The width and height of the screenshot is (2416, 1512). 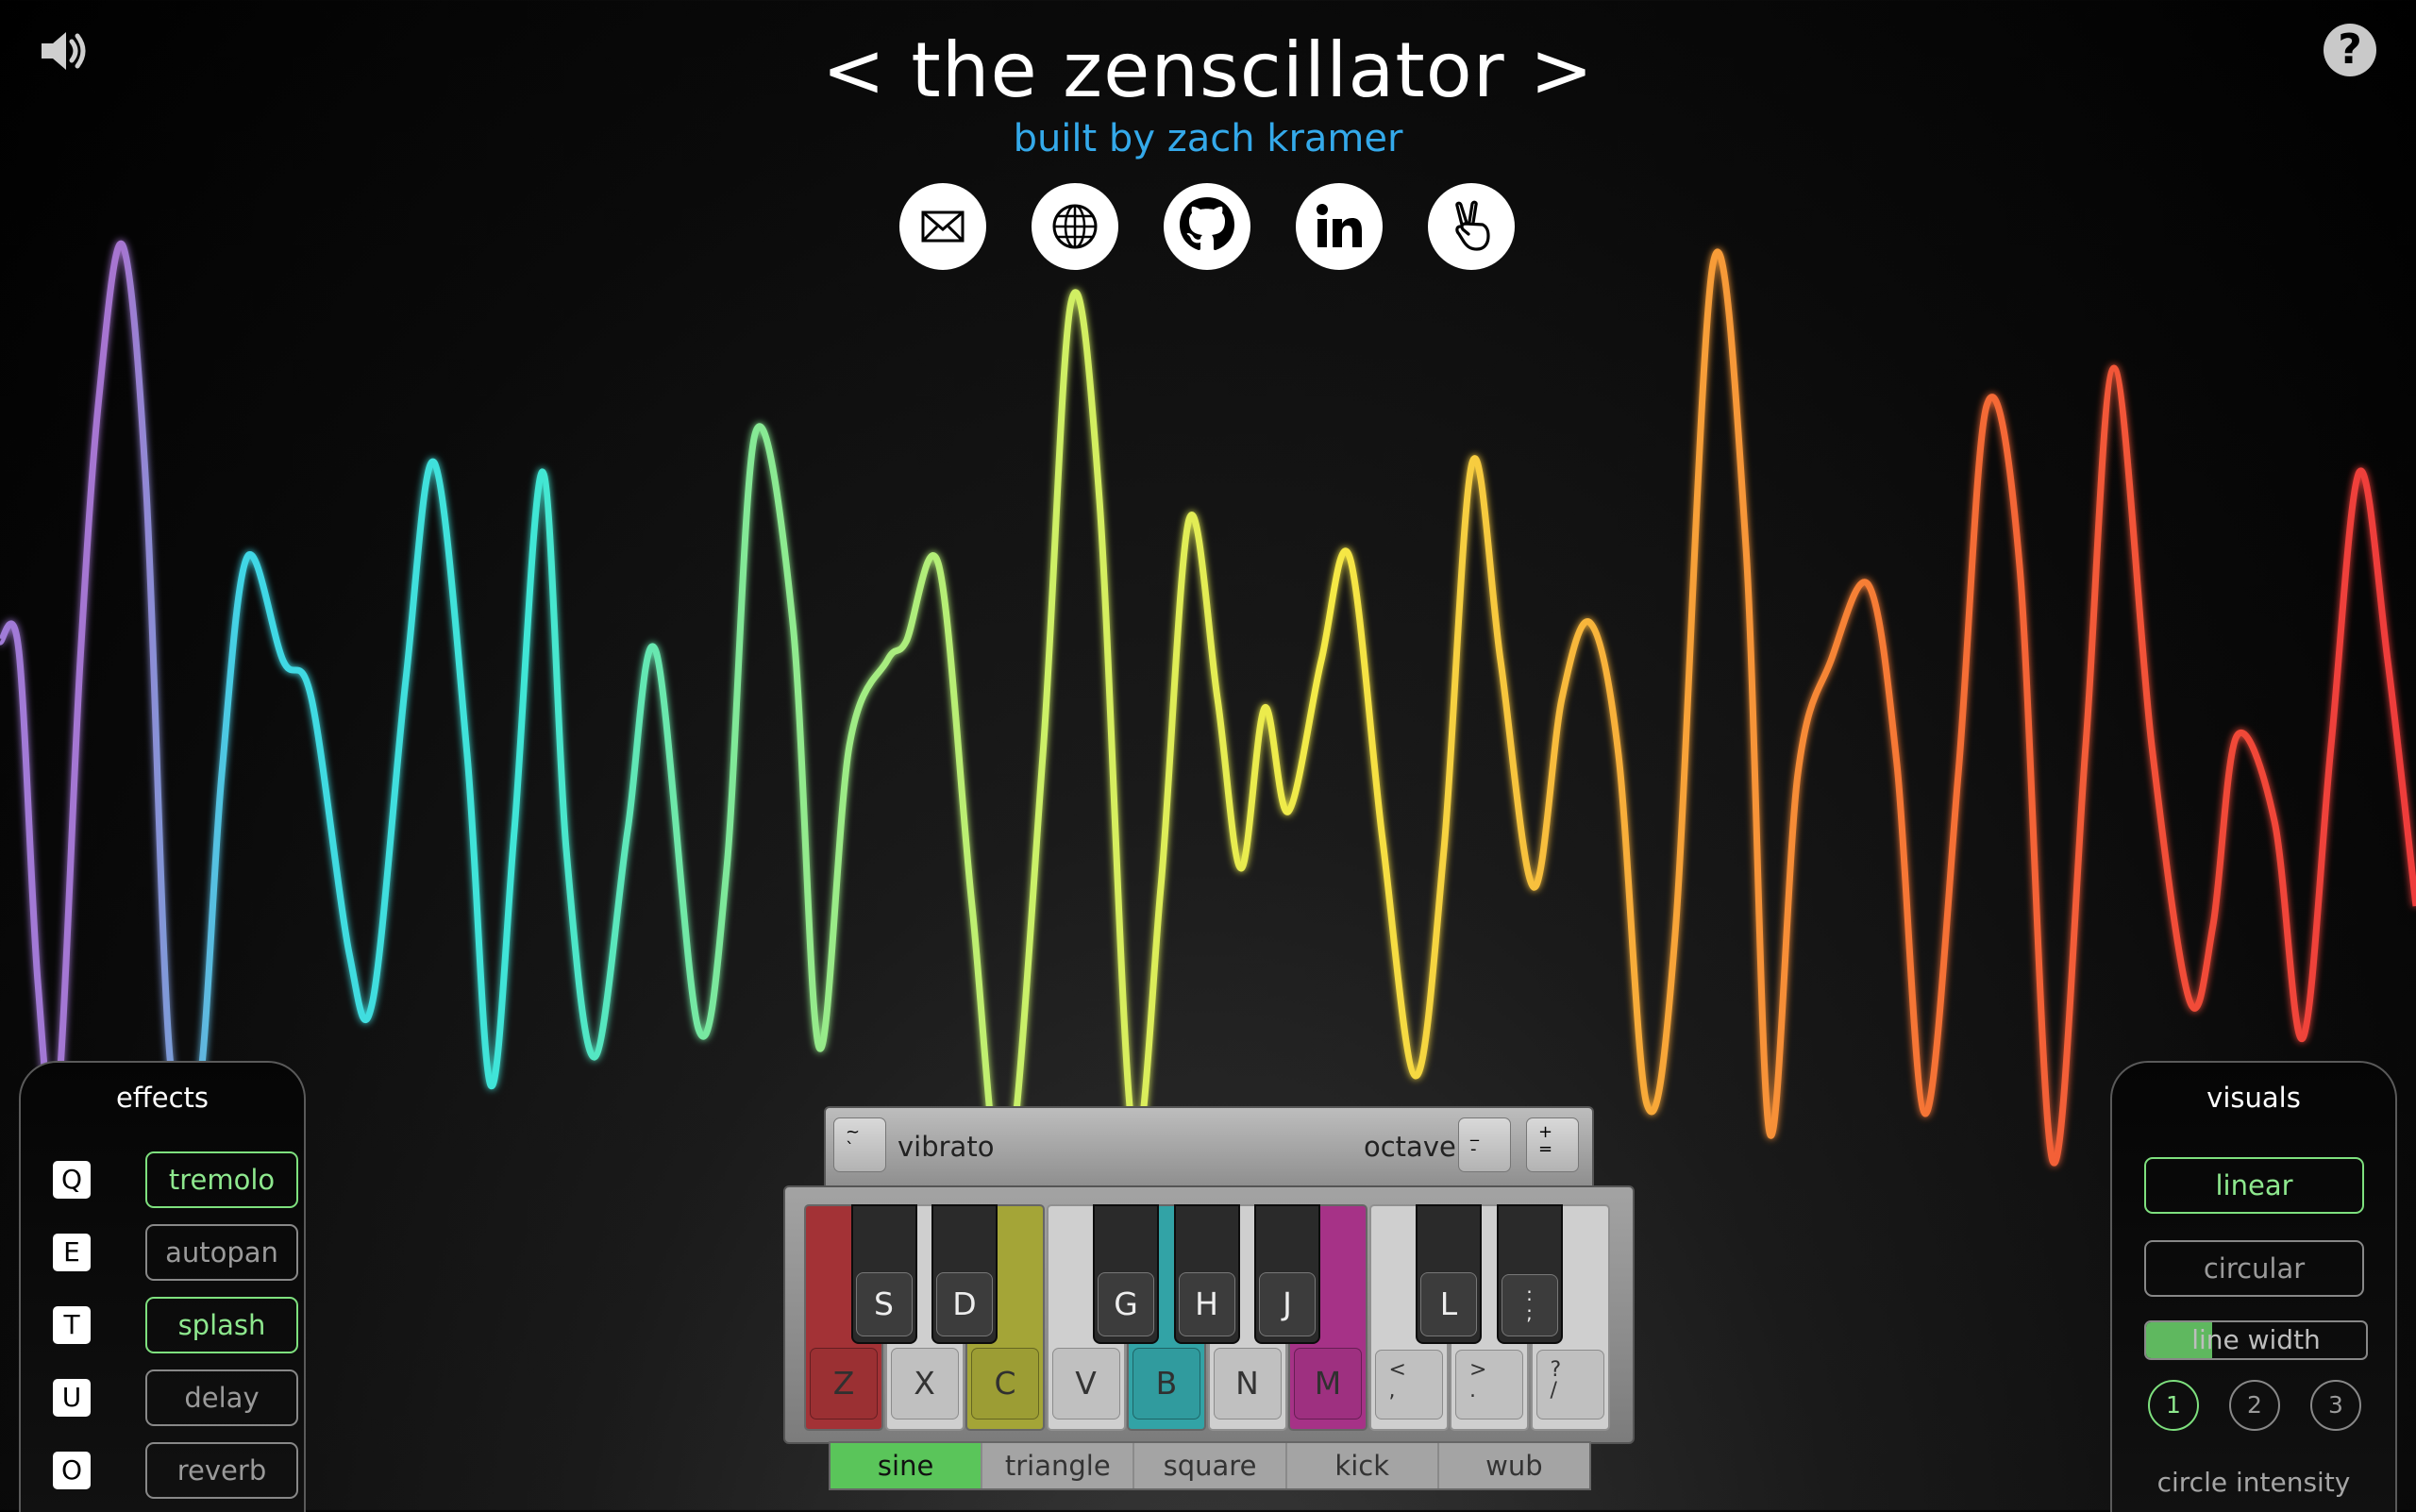 I want to click on effect-key: Q, so click(x=72, y=1180).